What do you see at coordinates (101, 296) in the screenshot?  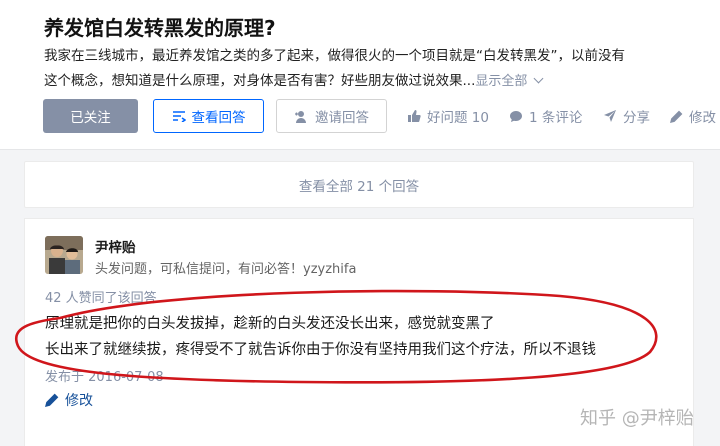 I see `vote-count: 42 人赞同了该回答` at bounding box center [101, 296].